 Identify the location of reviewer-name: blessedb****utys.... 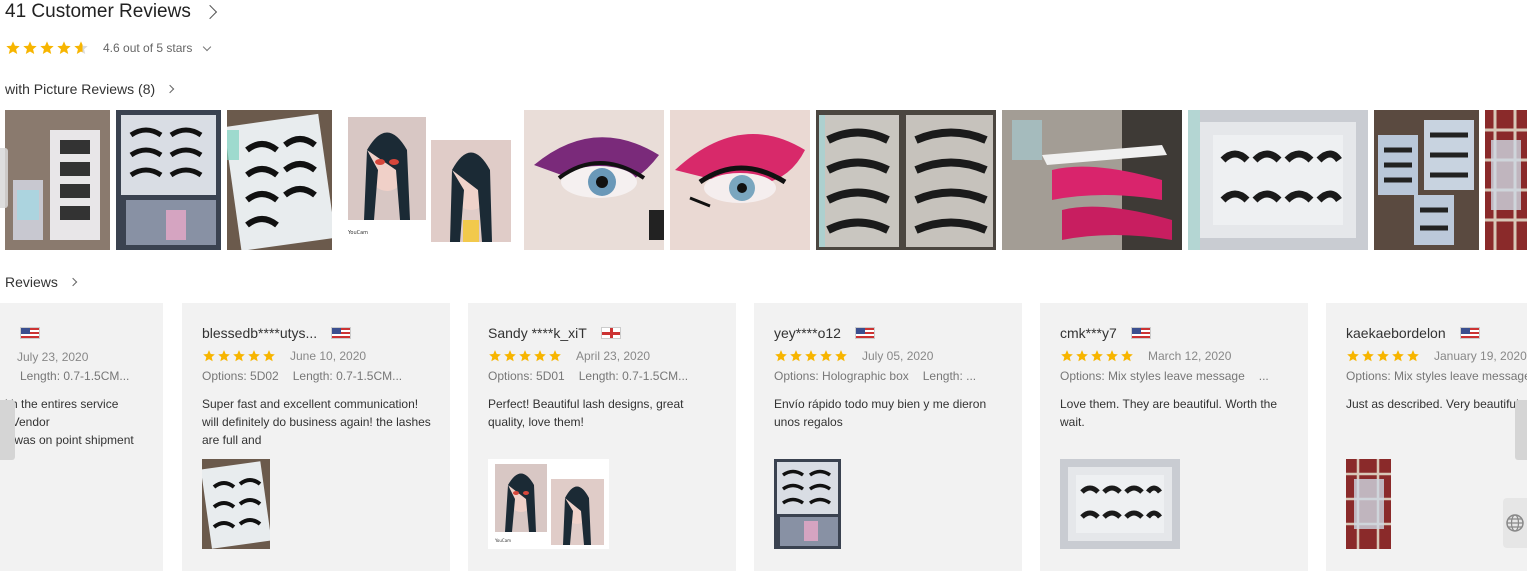
(260, 333).